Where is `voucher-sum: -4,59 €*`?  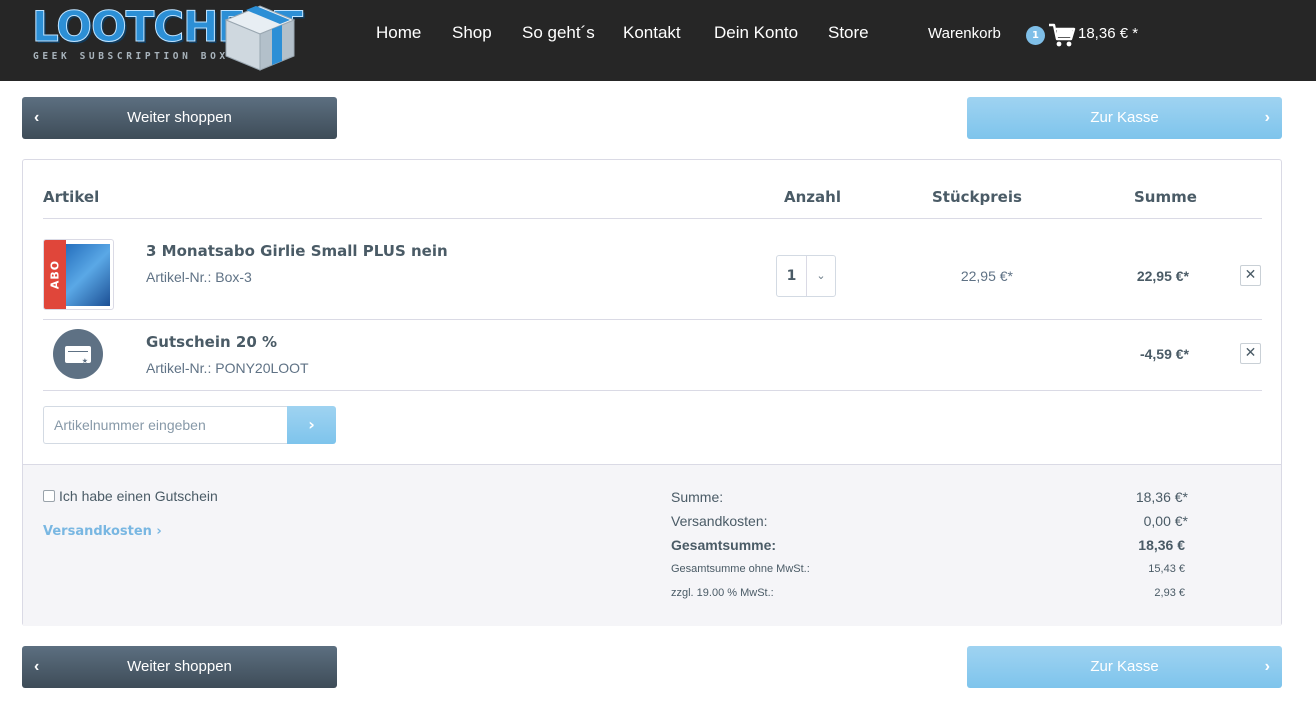 voucher-sum: -4,59 €* is located at coordinates (1164, 354).